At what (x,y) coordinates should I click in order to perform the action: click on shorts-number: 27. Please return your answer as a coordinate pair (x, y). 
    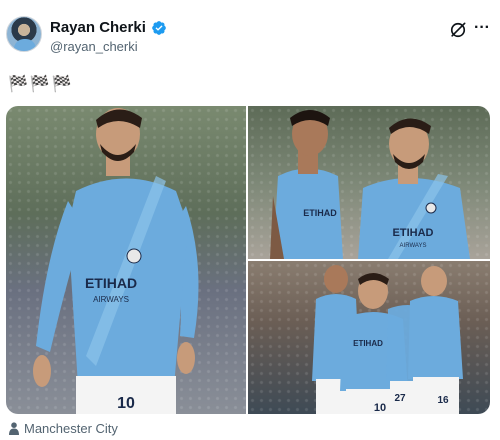
    Looking at the image, I should click on (400, 398).